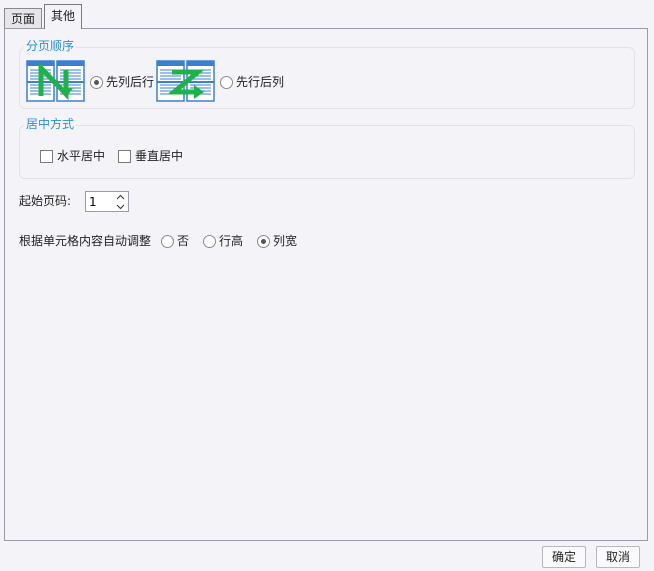  I want to click on column-then-row-radio, so click(96, 82).